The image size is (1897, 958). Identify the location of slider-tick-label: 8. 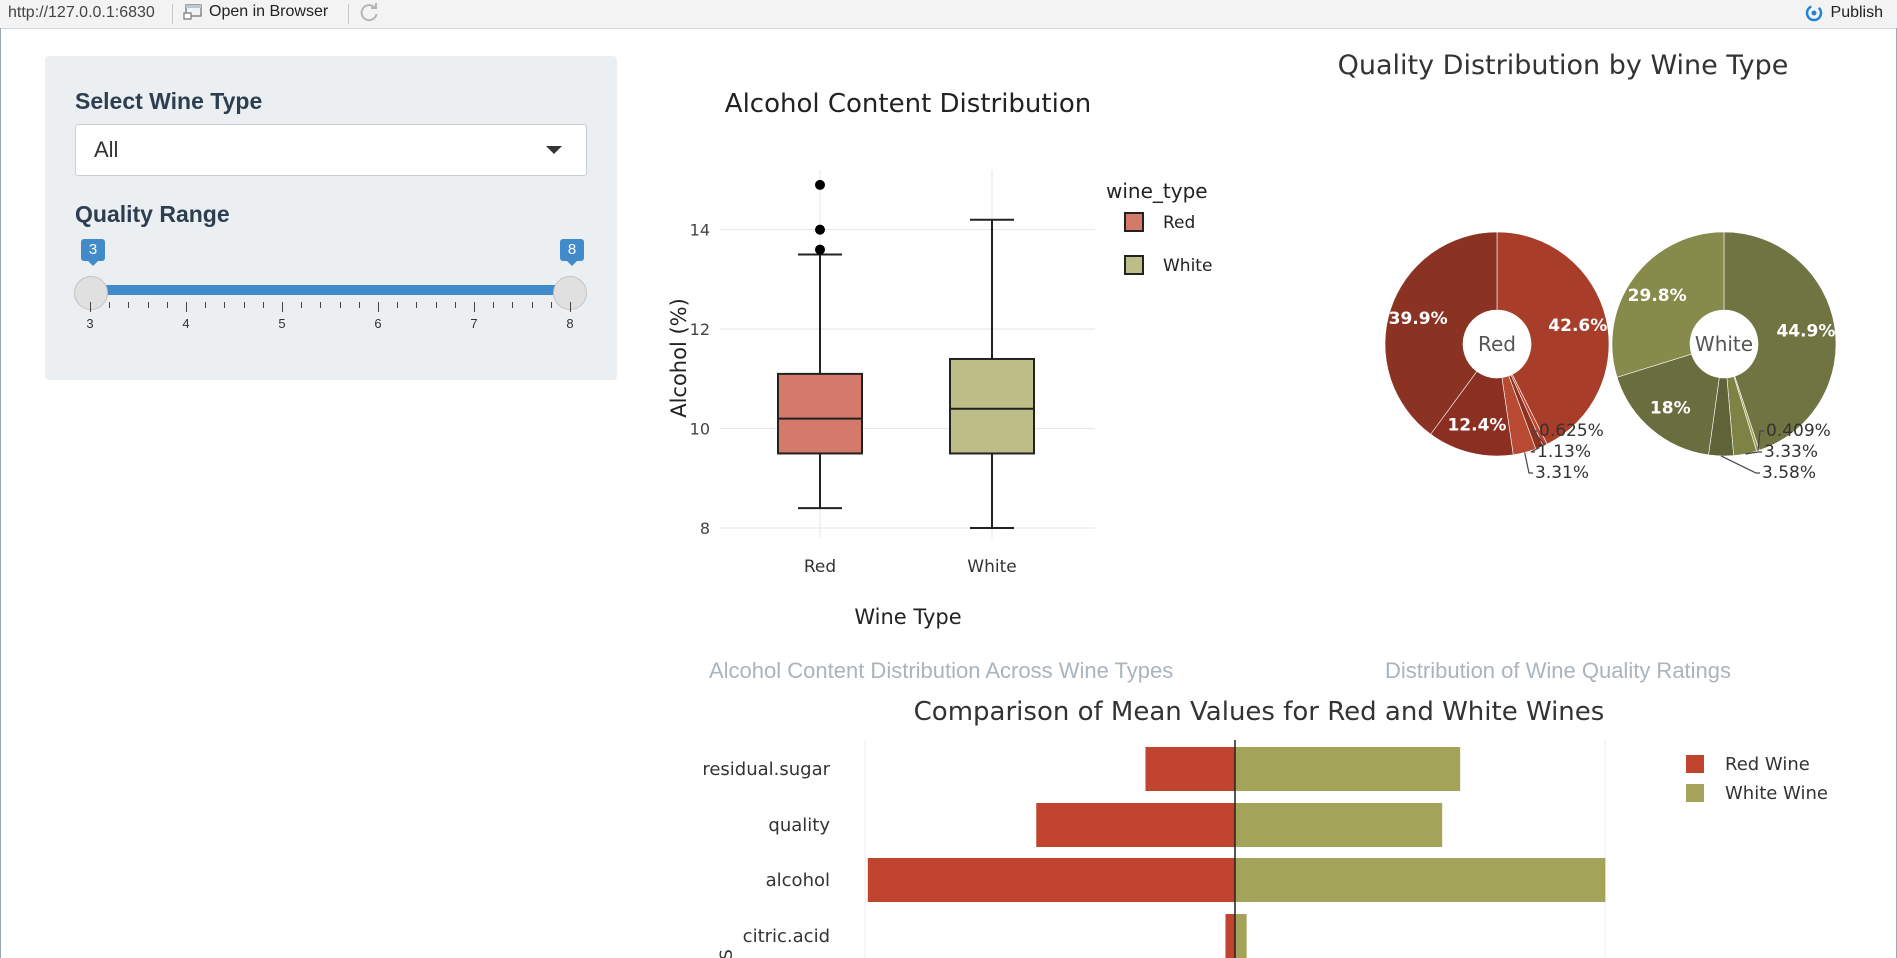
(570, 323).